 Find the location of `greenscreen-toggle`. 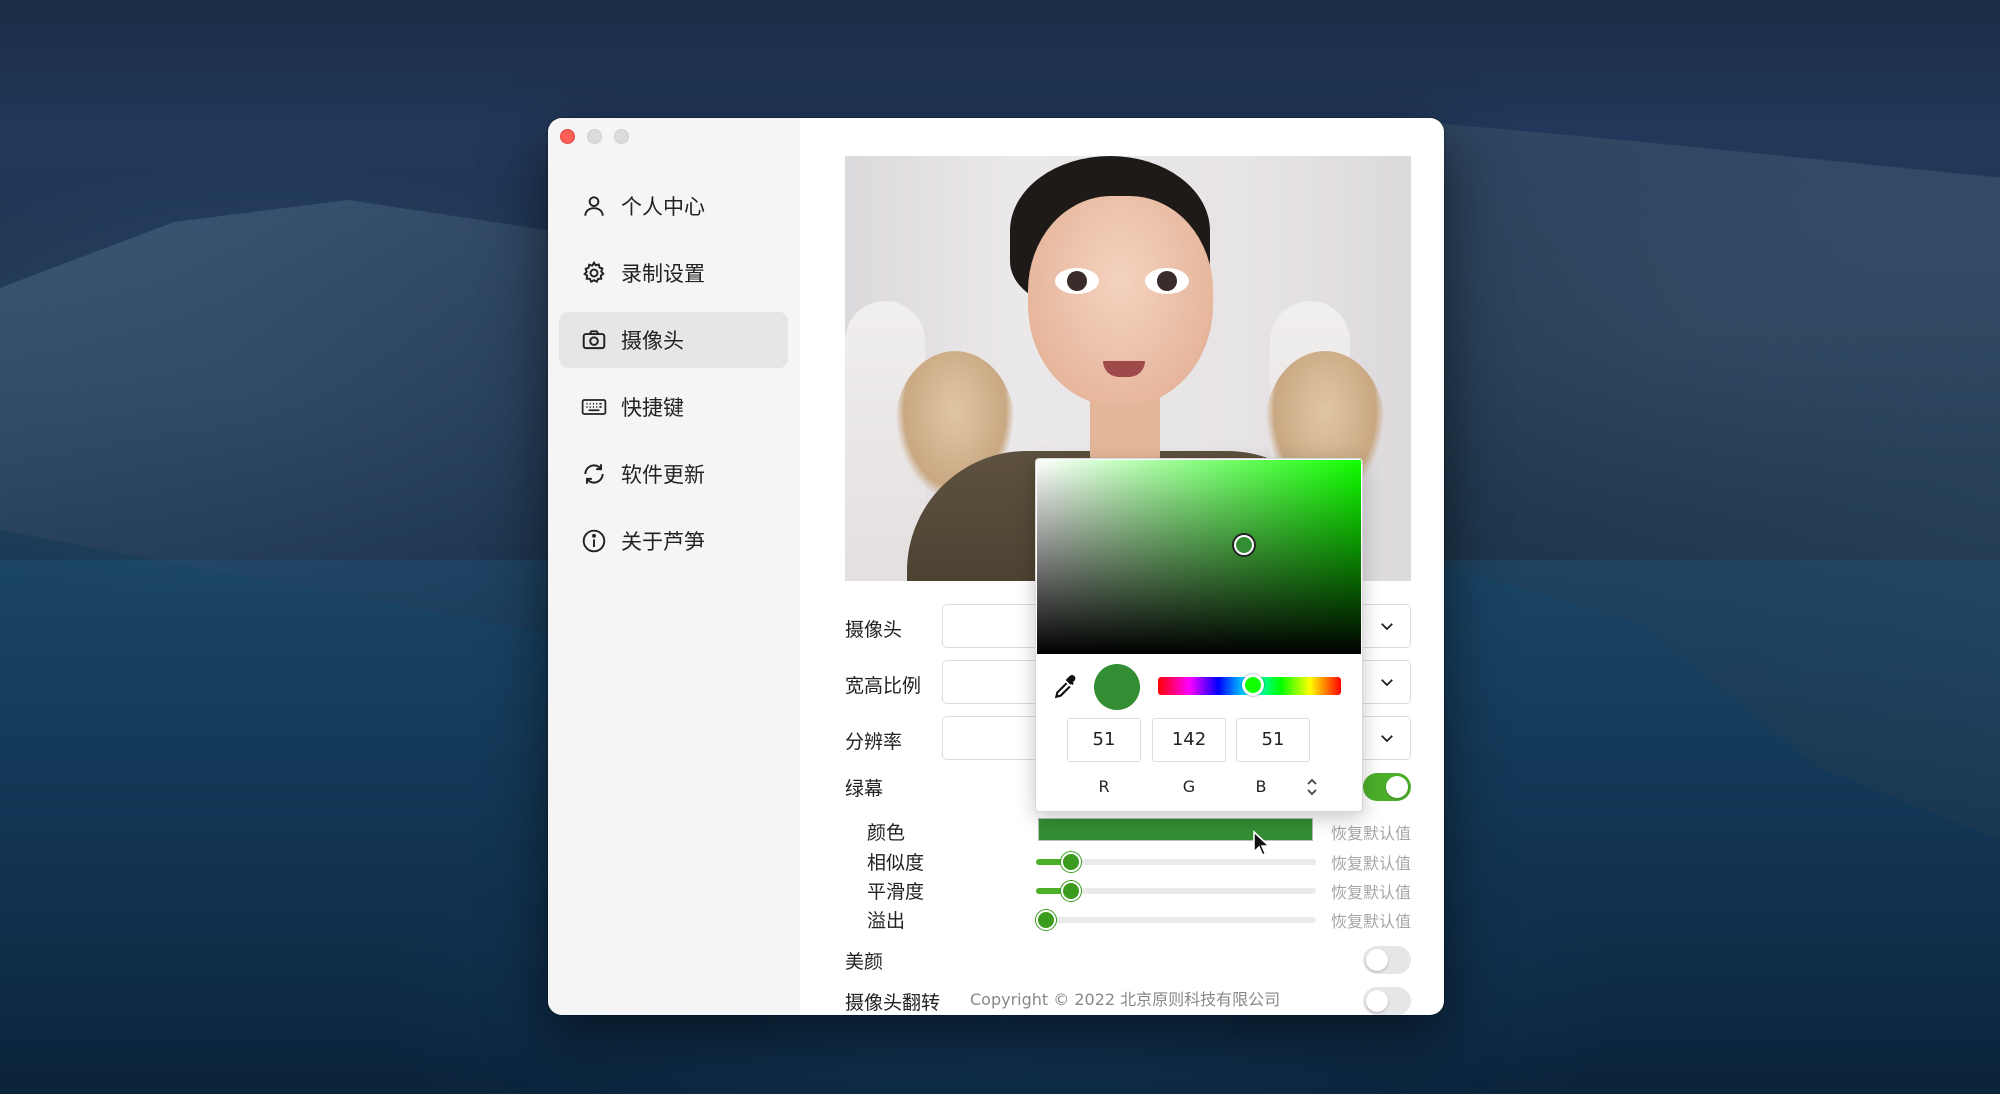

greenscreen-toggle is located at coordinates (1387, 787).